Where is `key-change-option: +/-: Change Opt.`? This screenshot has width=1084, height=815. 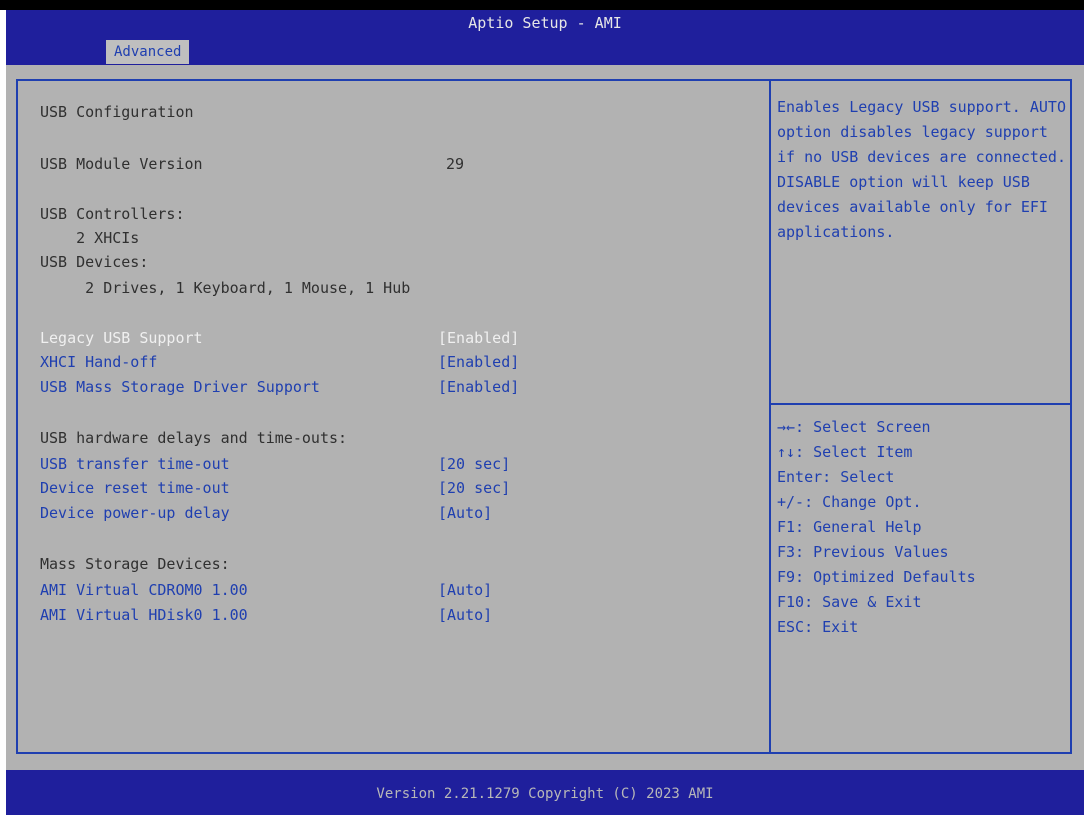
key-change-option: +/-: Change Opt. is located at coordinates (849, 502).